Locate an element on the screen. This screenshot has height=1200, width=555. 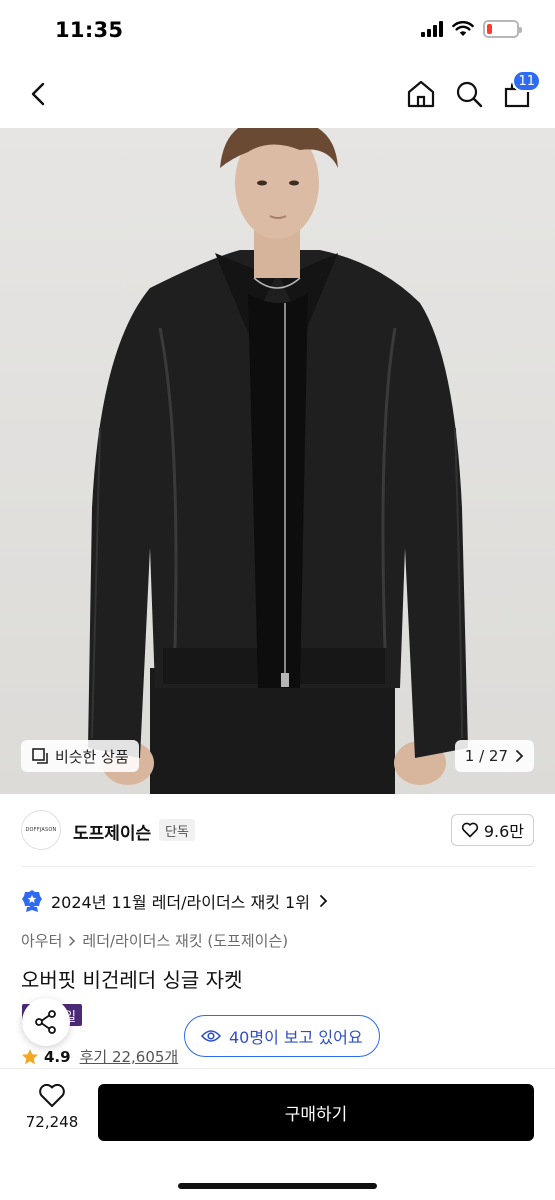
exclusive-tag: 단독 is located at coordinates (177, 830).